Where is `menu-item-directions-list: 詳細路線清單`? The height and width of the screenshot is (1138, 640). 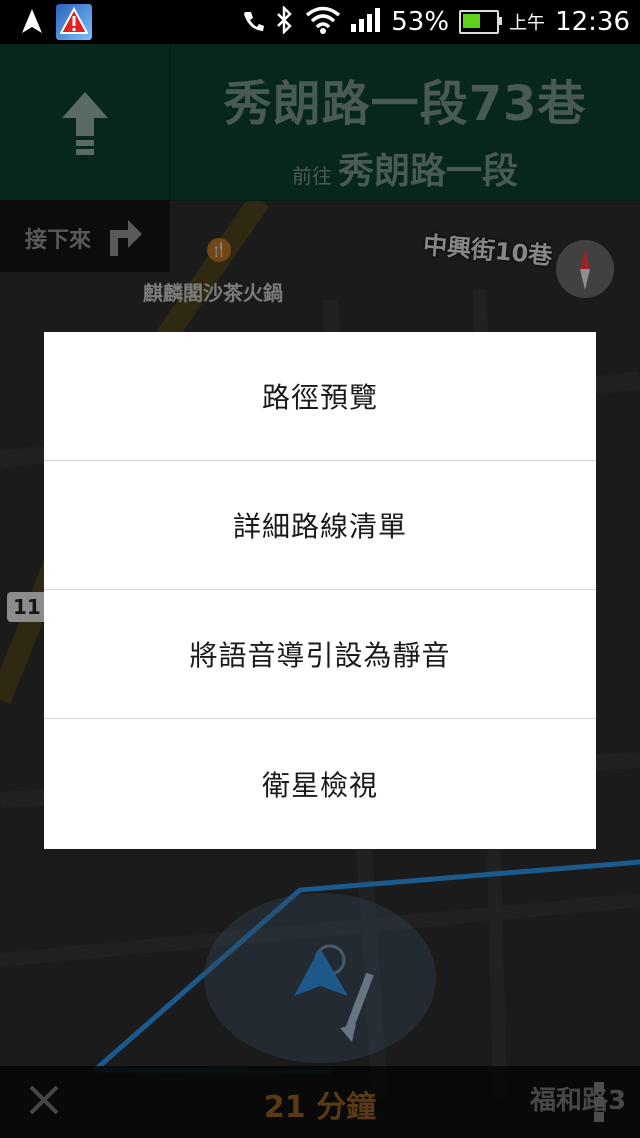
menu-item-directions-list: 詳細路線清單 is located at coordinates (320, 525).